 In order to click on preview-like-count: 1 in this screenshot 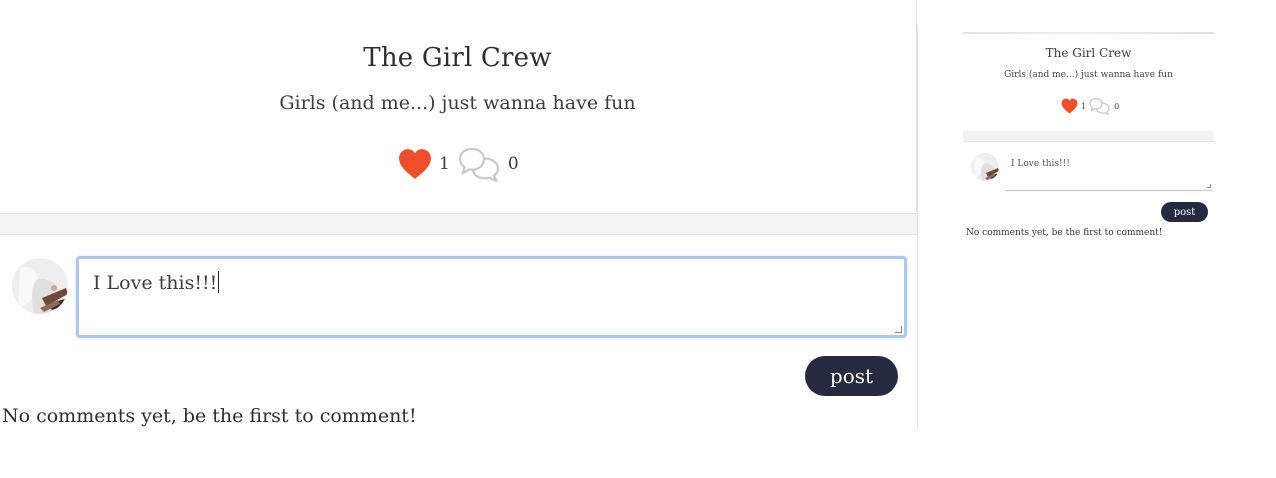, I will do `click(1084, 106)`.